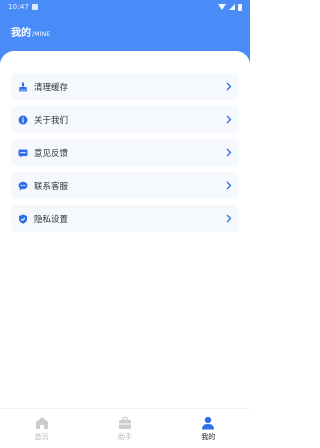 Image resolution: width=320 pixels, height=448 pixels. I want to click on notification-icon, so click(35, 7).